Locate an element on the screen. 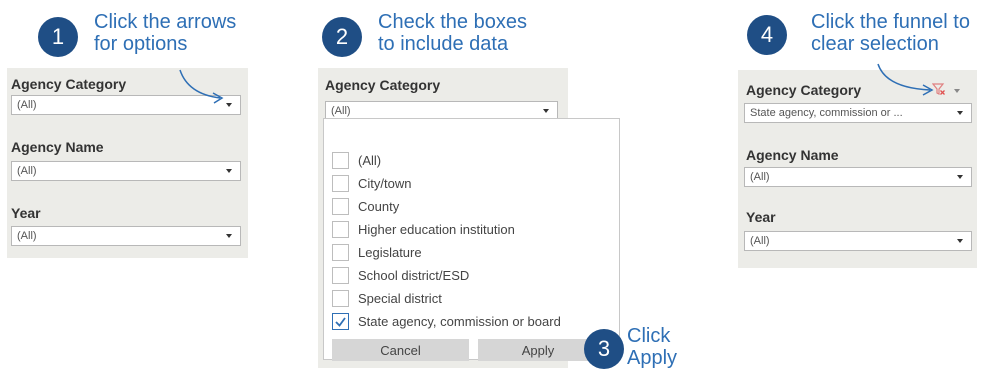 Image resolution: width=1008 pixels, height=373 pixels. checkmark-icon is located at coordinates (340, 321).